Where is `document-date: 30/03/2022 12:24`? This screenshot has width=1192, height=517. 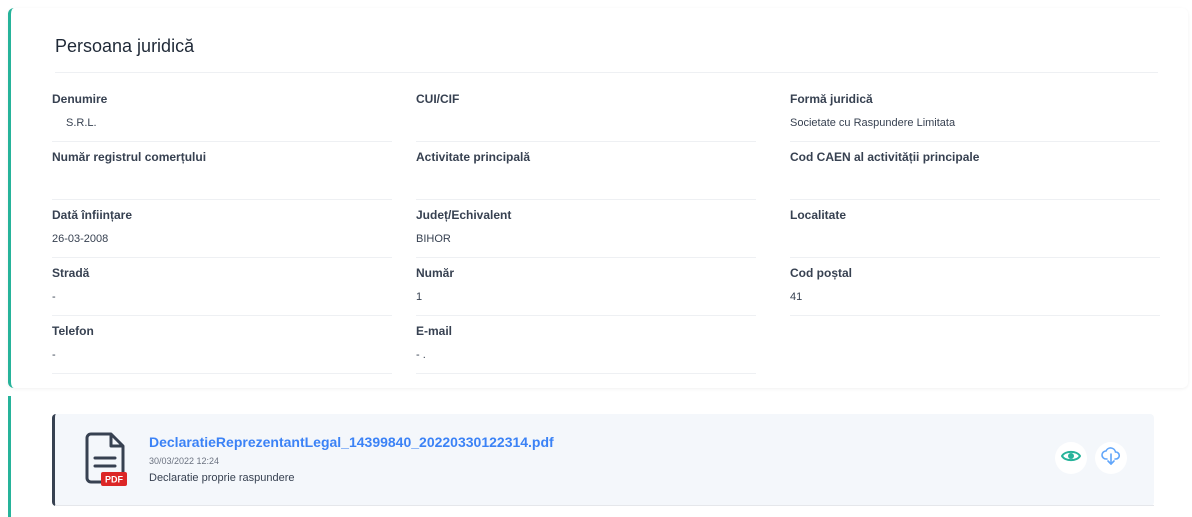 document-date: 30/03/2022 12:24 is located at coordinates (184, 461).